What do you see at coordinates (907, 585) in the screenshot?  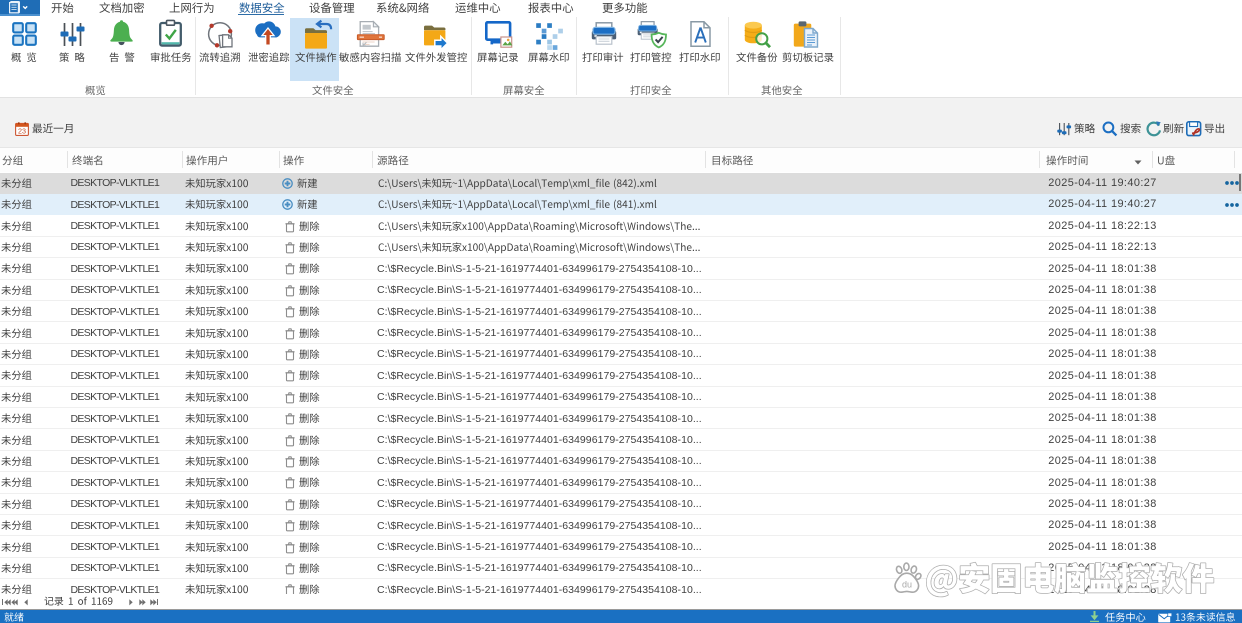 I see `svg-text: du` at bounding box center [907, 585].